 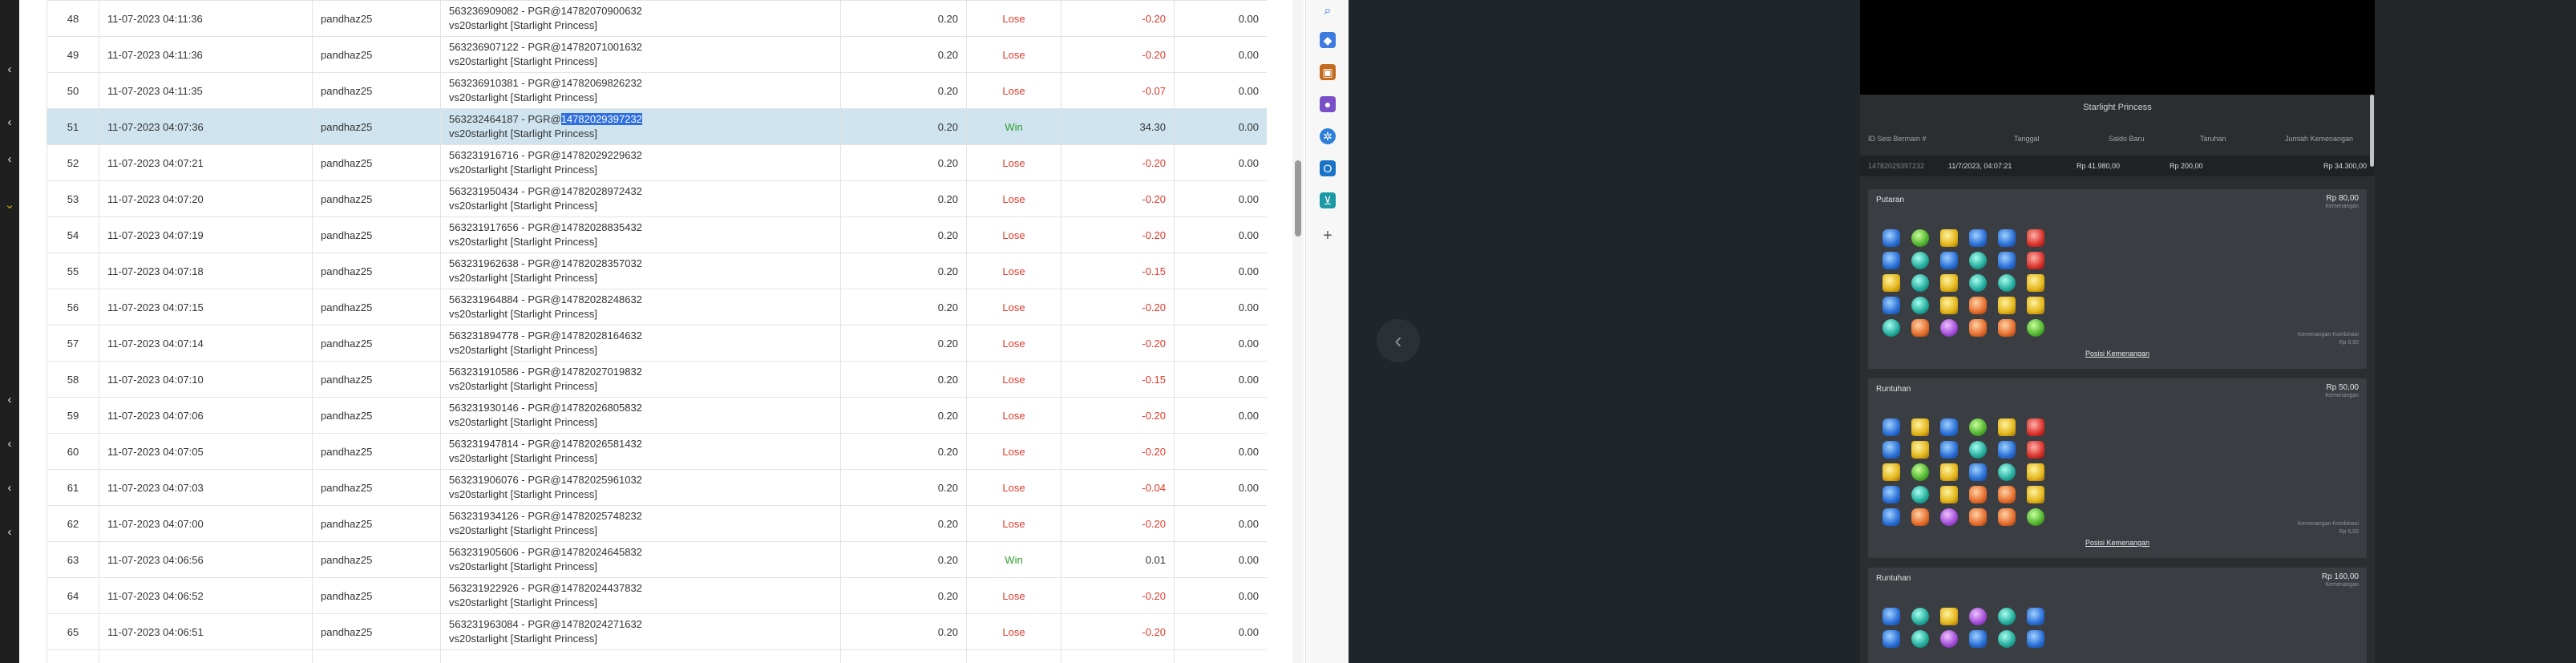 I want to click on row-winloss: -0.07, so click(x=1118, y=90).